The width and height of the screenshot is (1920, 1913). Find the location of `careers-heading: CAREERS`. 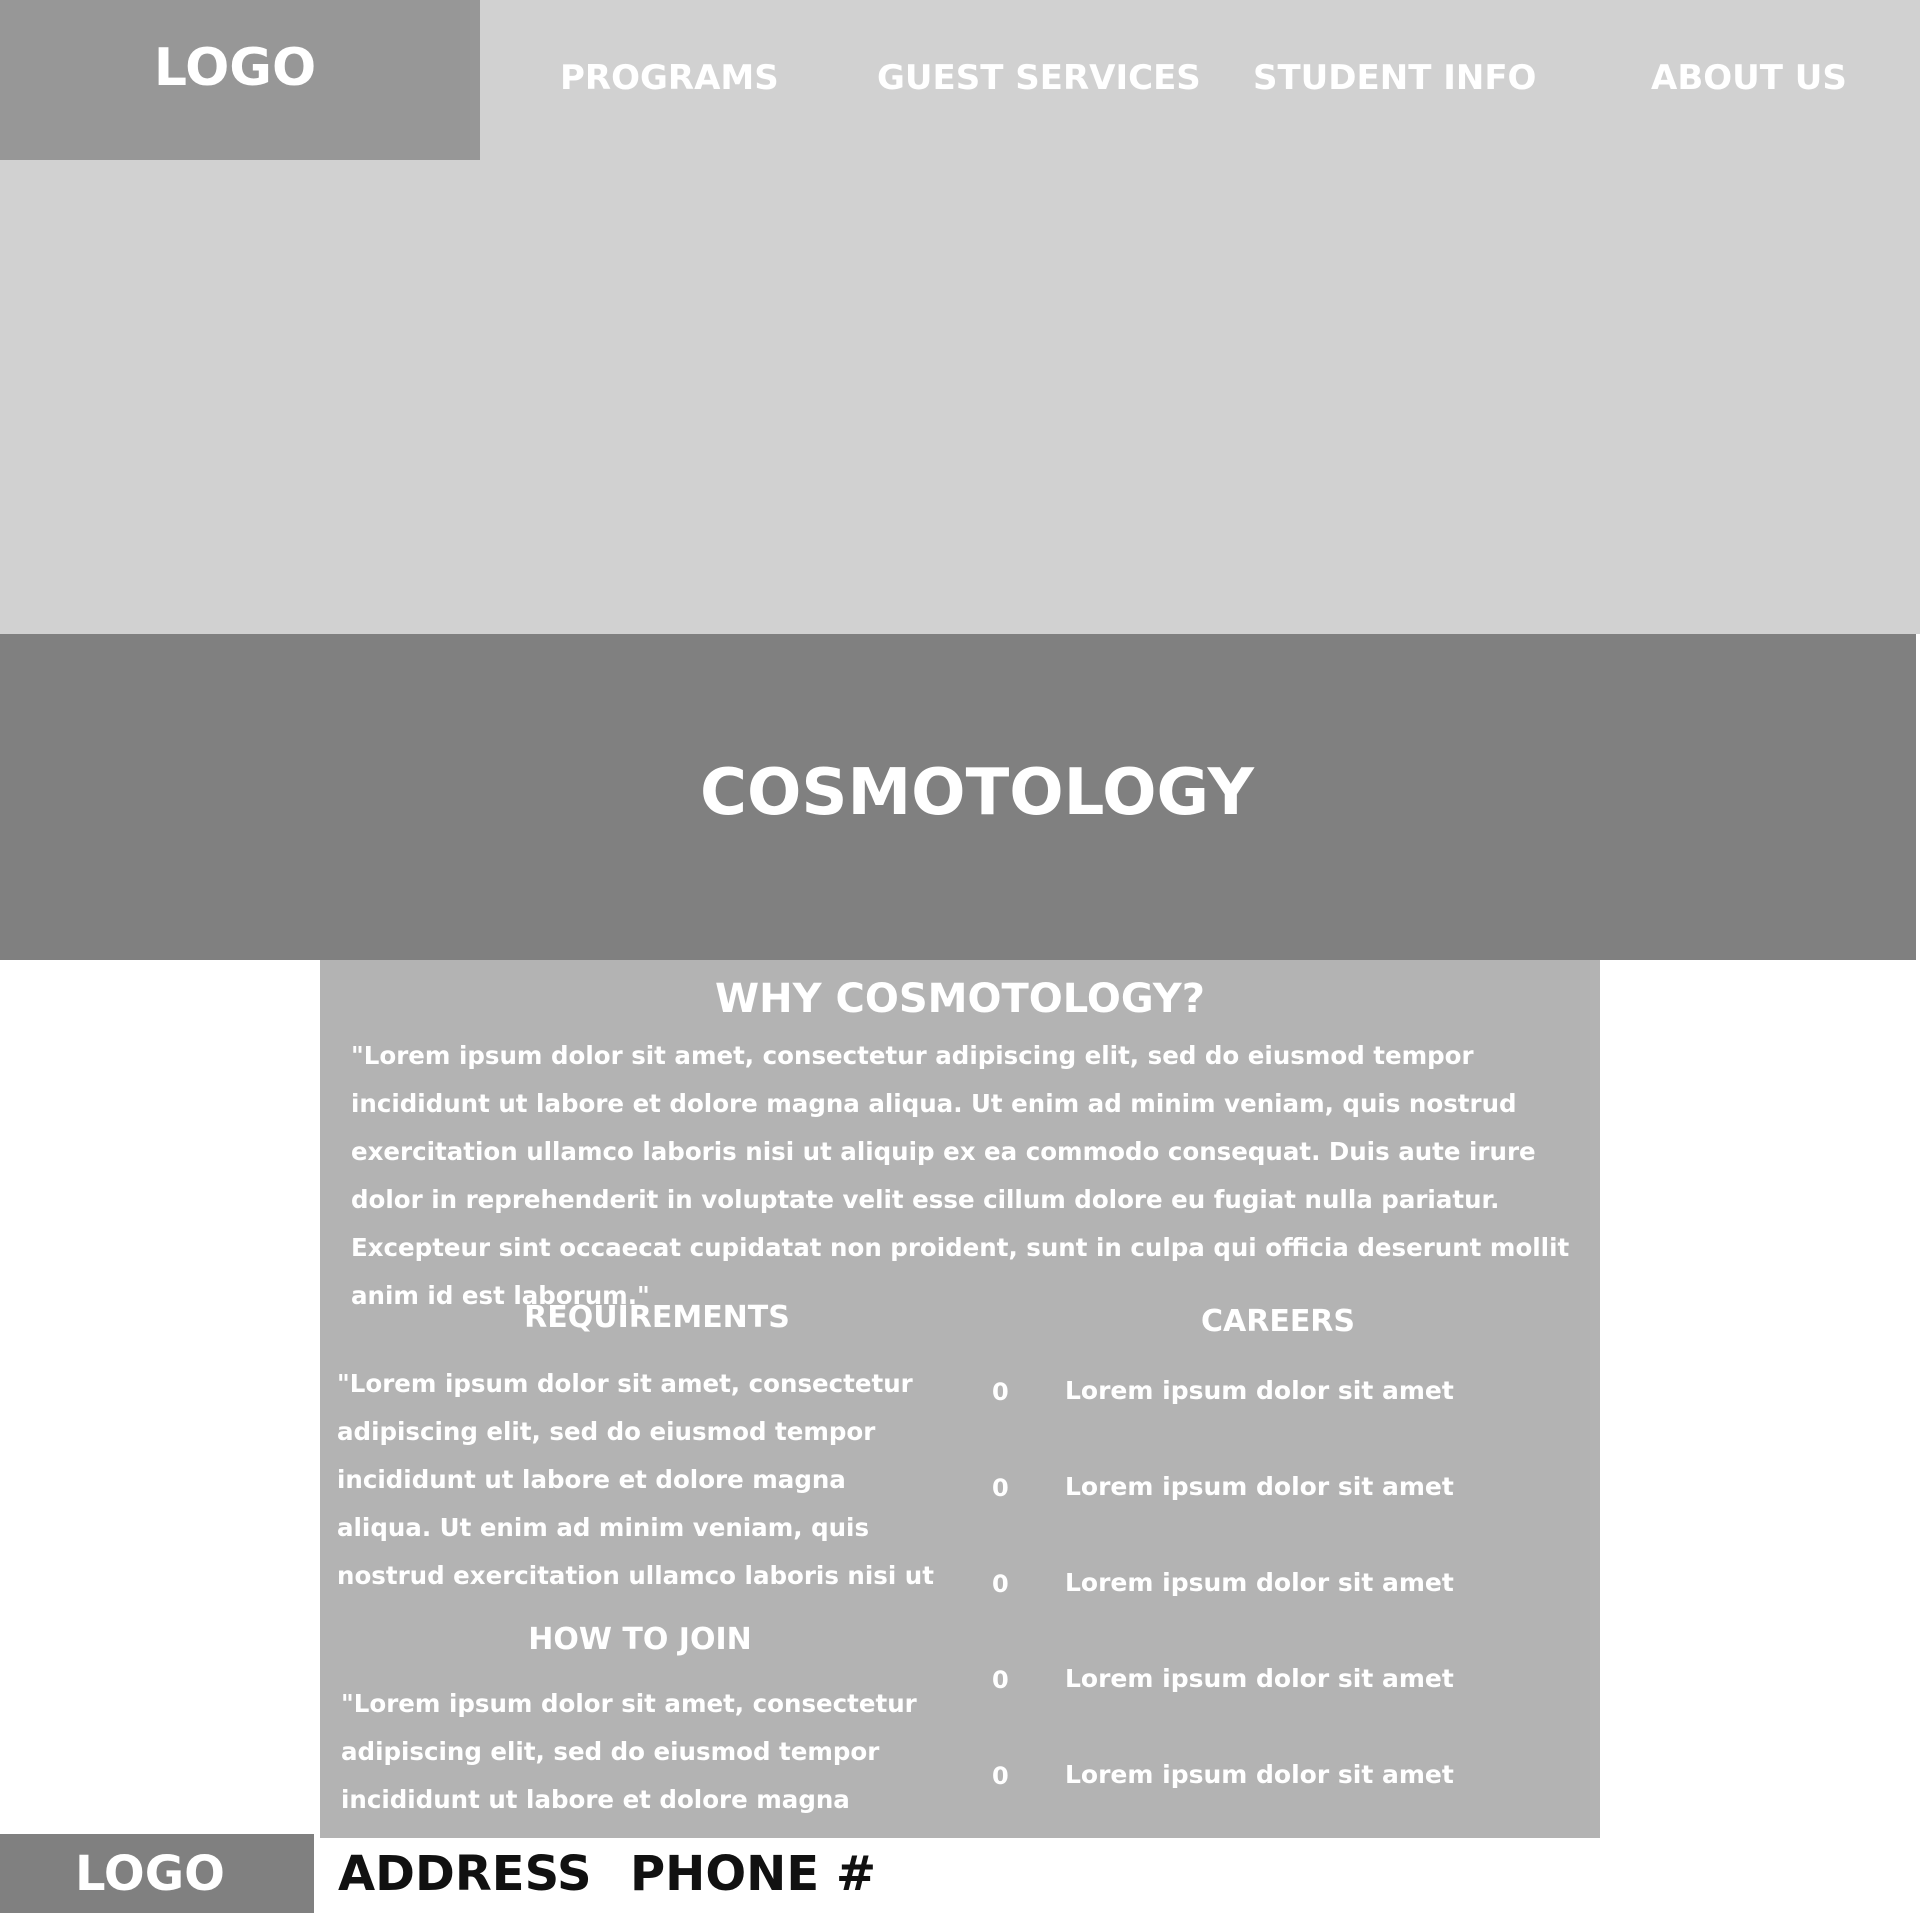

careers-heading: CAREERS is located at coordinates (1278, 1321).